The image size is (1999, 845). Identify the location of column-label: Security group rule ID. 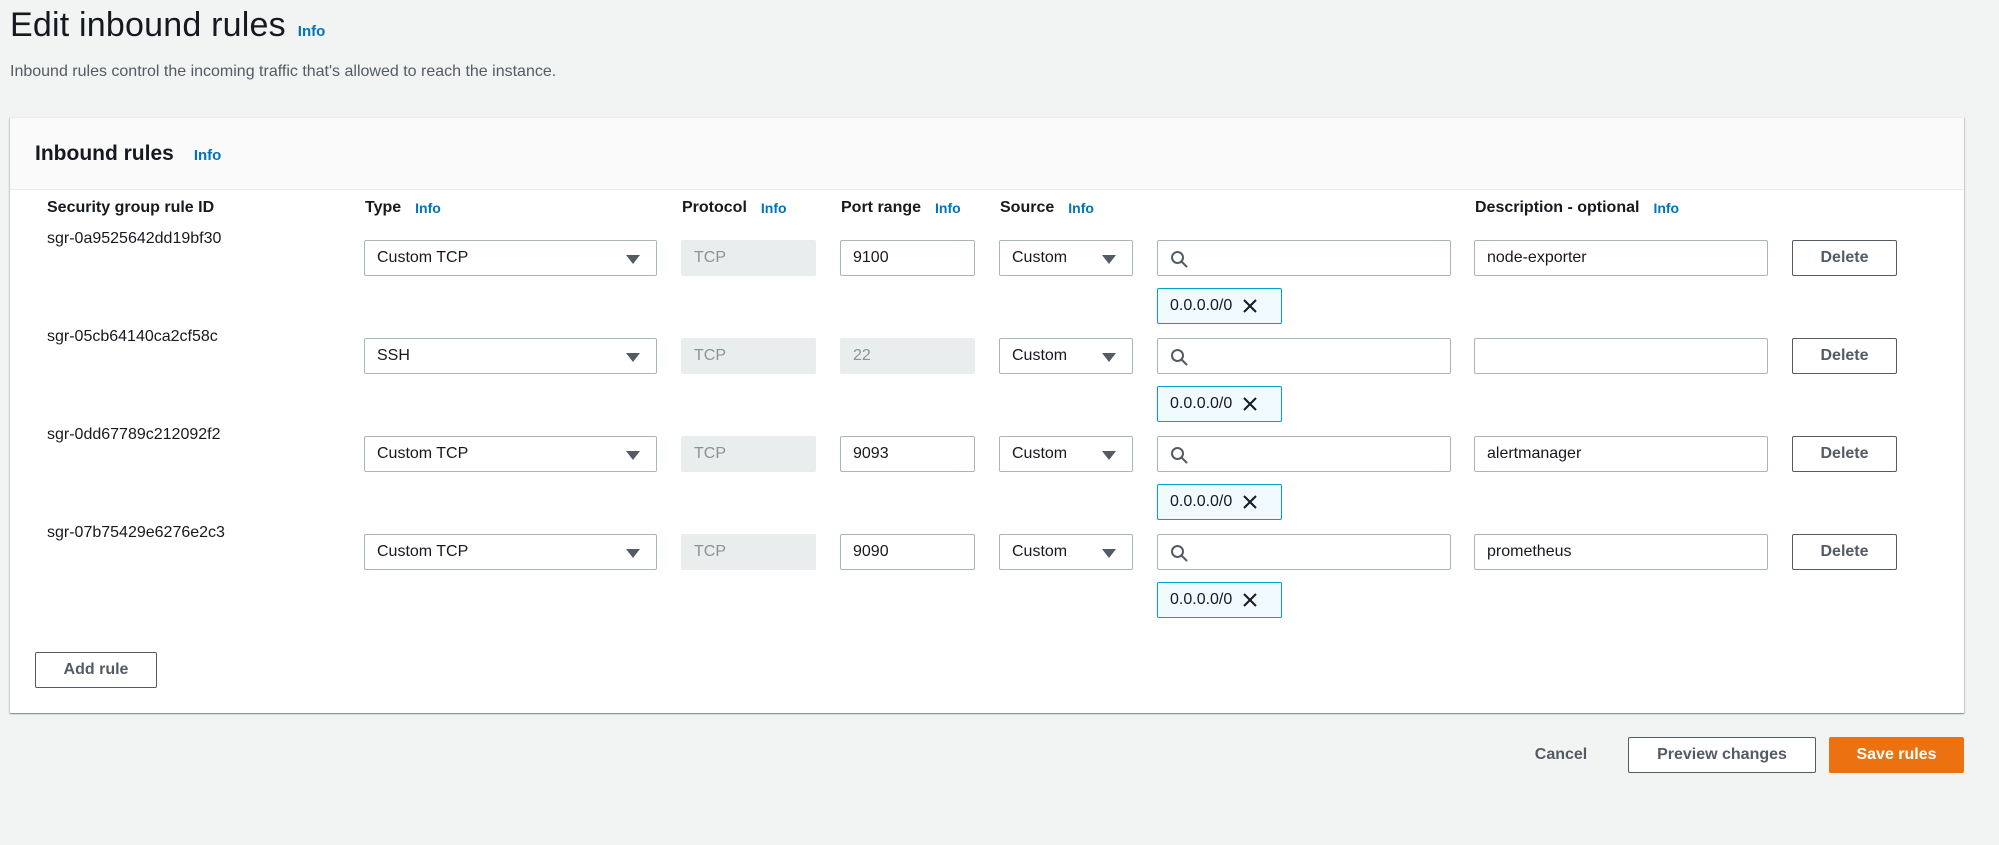
(131, 207).